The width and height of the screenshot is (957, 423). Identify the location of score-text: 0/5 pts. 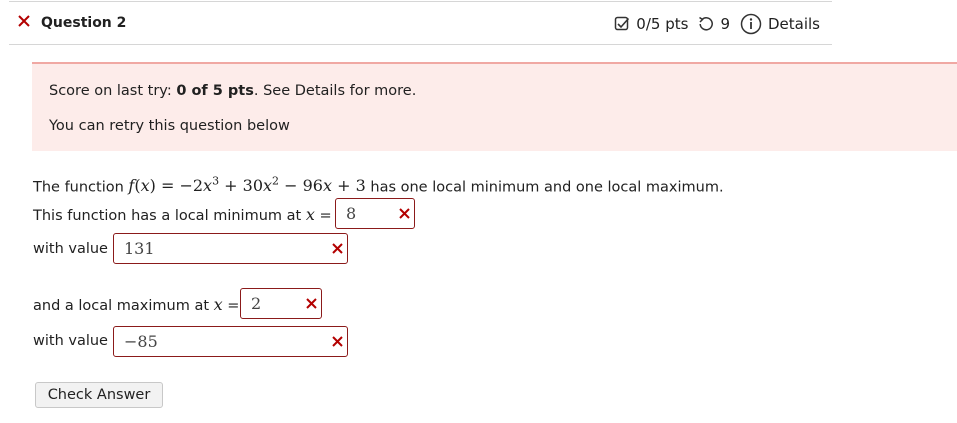
(662, 24).